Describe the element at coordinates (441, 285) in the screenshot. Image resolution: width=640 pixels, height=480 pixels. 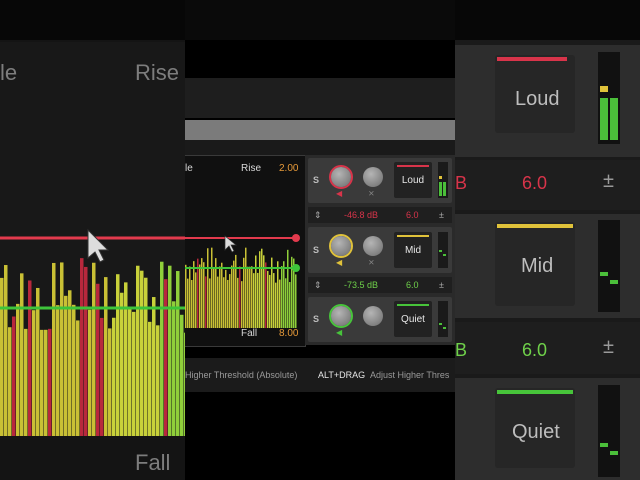
I see `plusminus-button-mid: ±` at that location.